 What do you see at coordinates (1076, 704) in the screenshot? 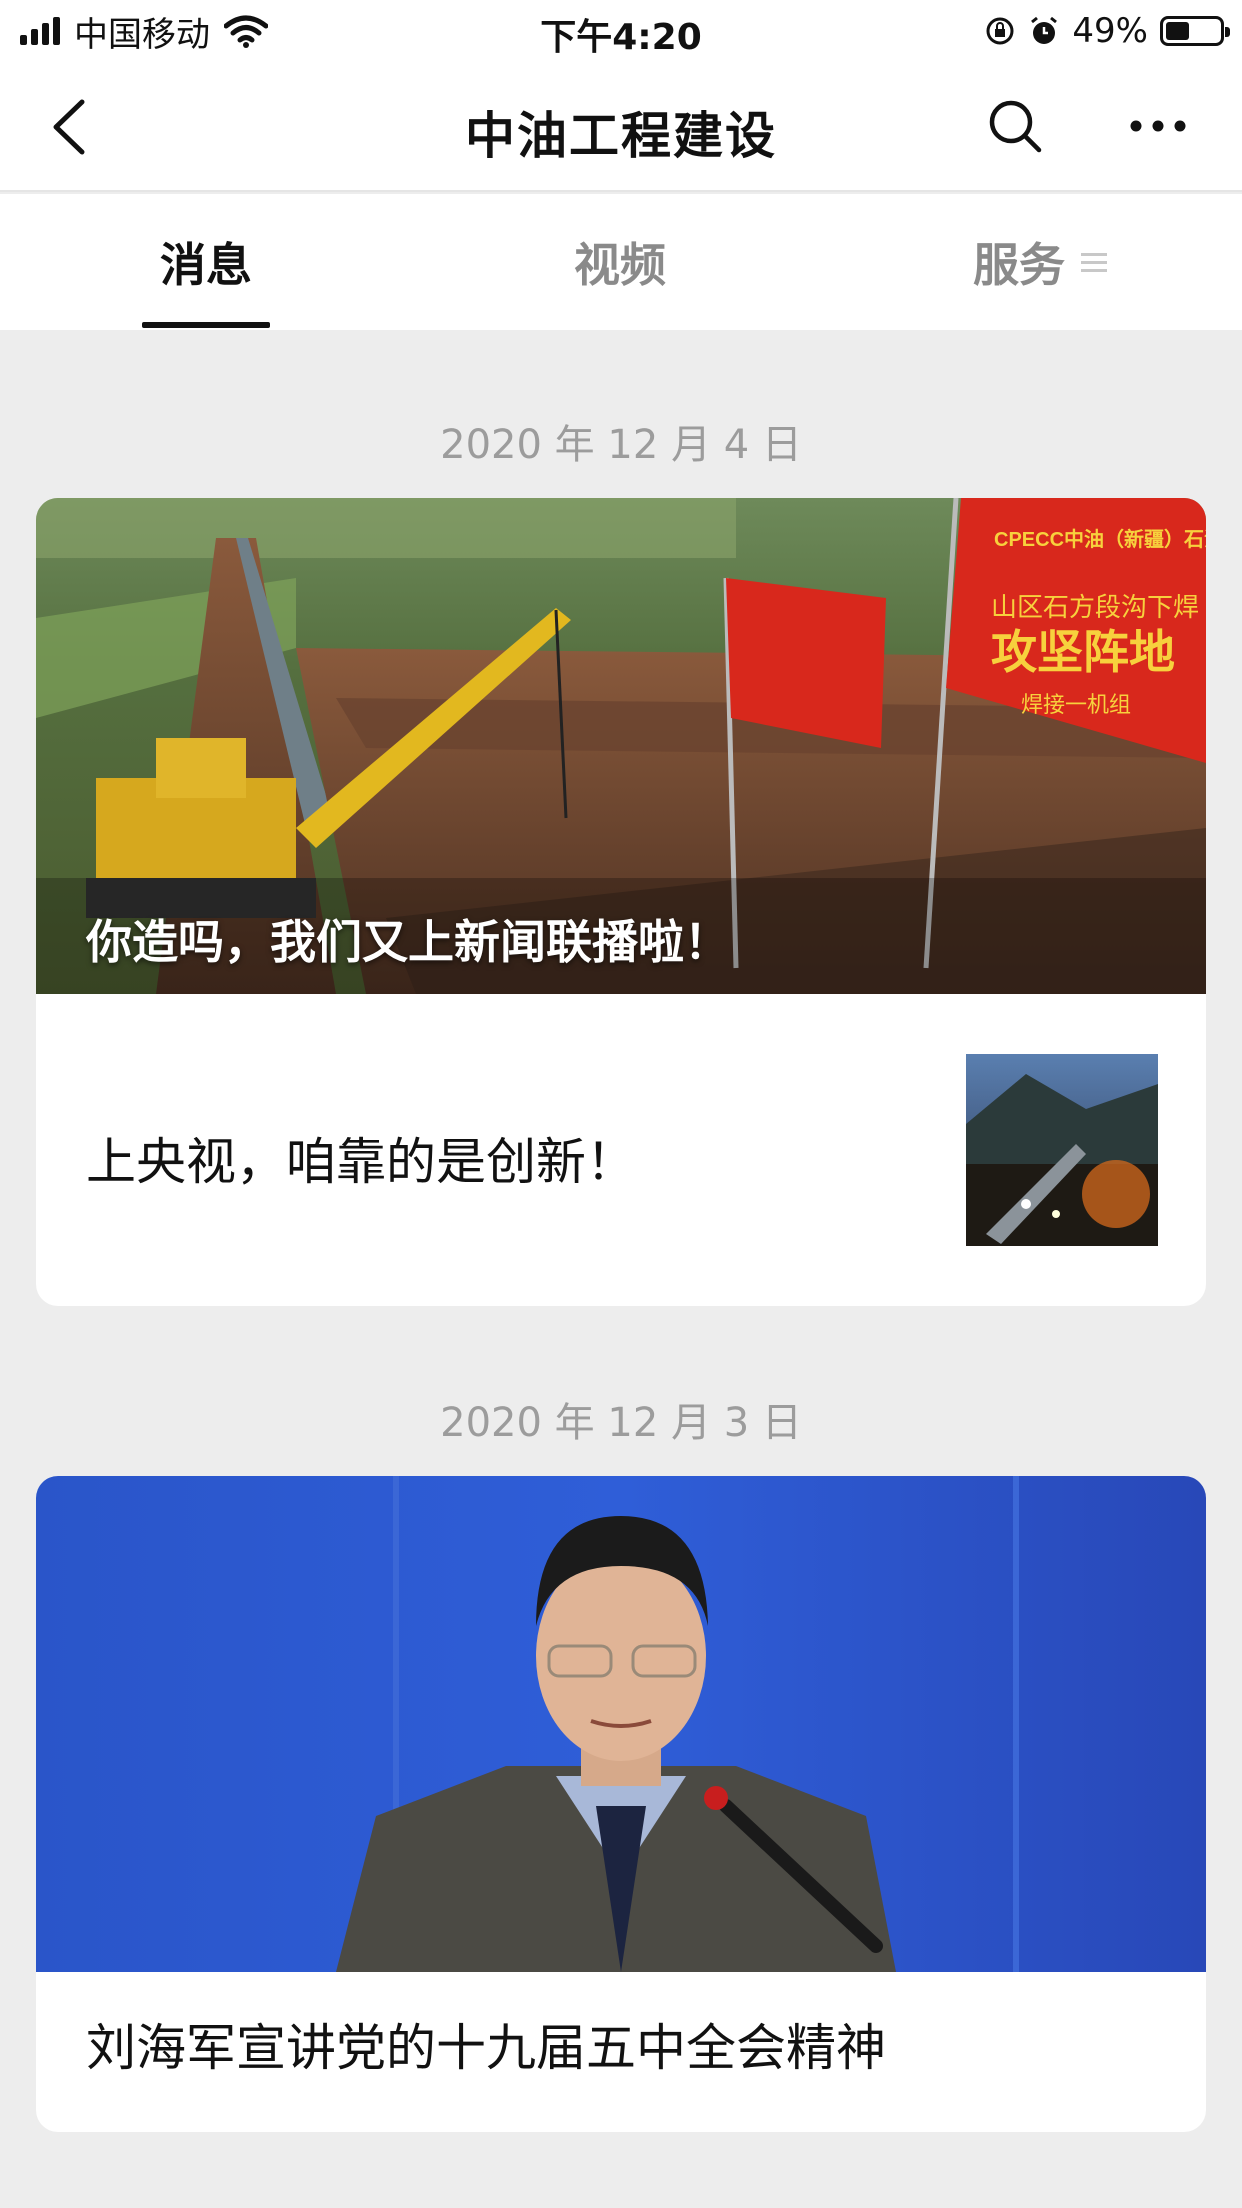
I see `banner-line4: 焊接一机组` at bounding box center [1076, 704].